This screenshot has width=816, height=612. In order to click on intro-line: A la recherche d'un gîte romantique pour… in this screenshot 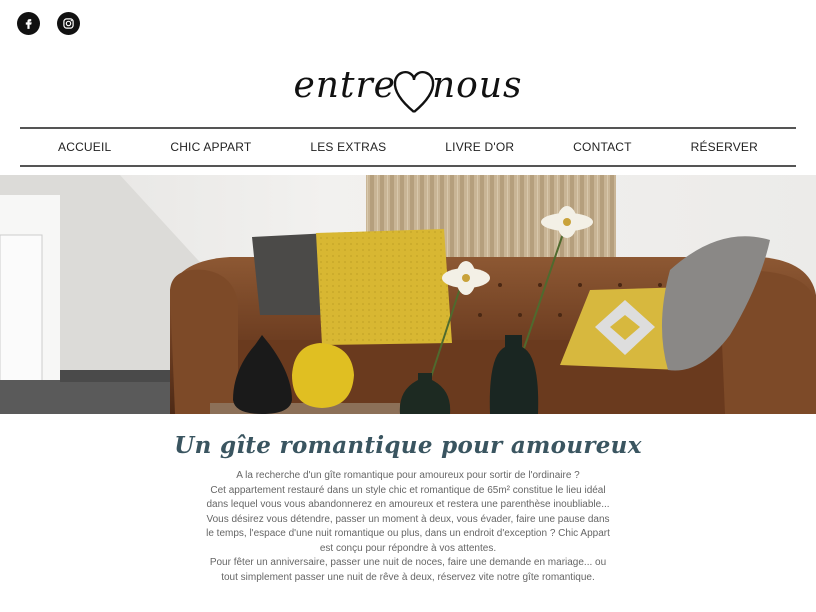, I will do `click(408, 475)`.